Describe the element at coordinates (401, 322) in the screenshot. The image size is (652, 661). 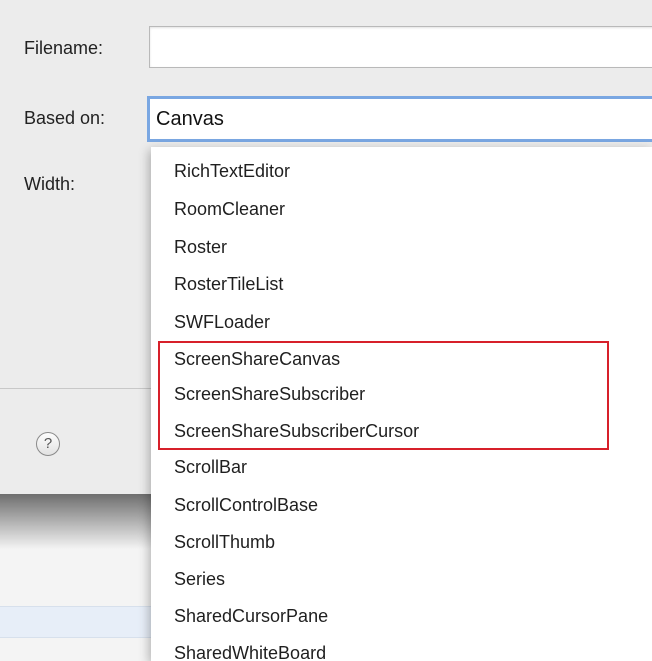
I see `dropdown-item-swfloader: SWFLoader` at that location.